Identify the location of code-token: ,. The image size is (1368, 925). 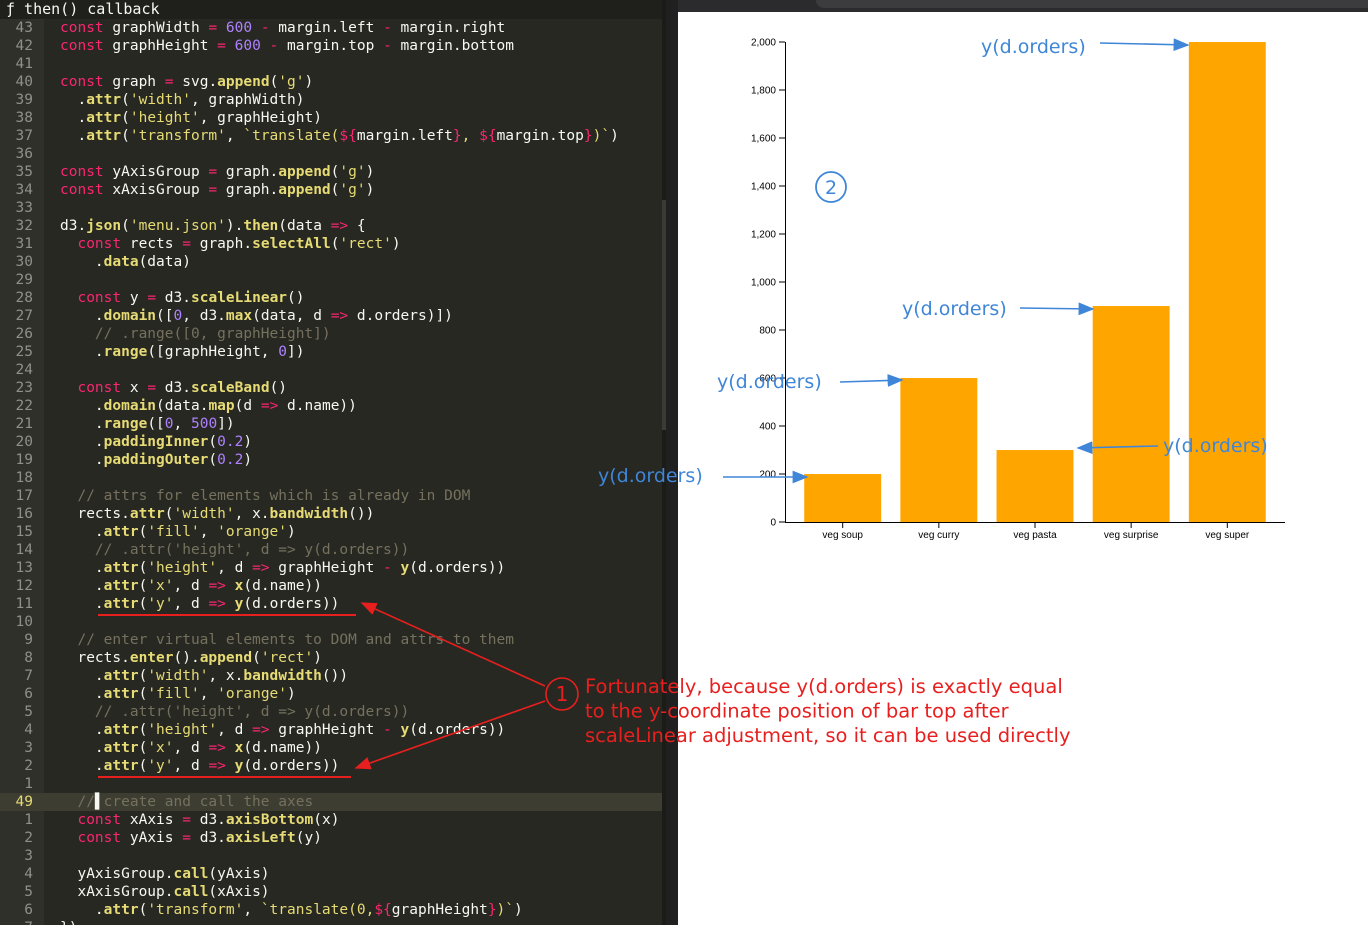
(234, 136).